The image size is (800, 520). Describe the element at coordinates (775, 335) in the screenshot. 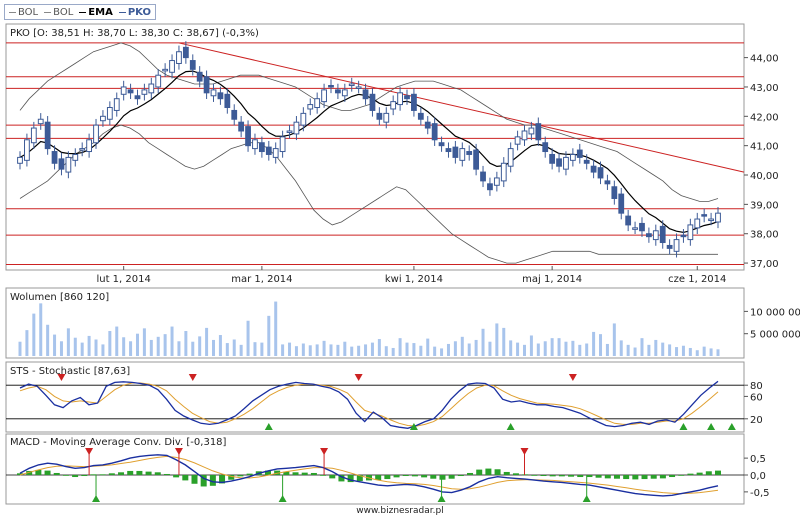

I see `y-tick-label: 5 000 000` at that location.